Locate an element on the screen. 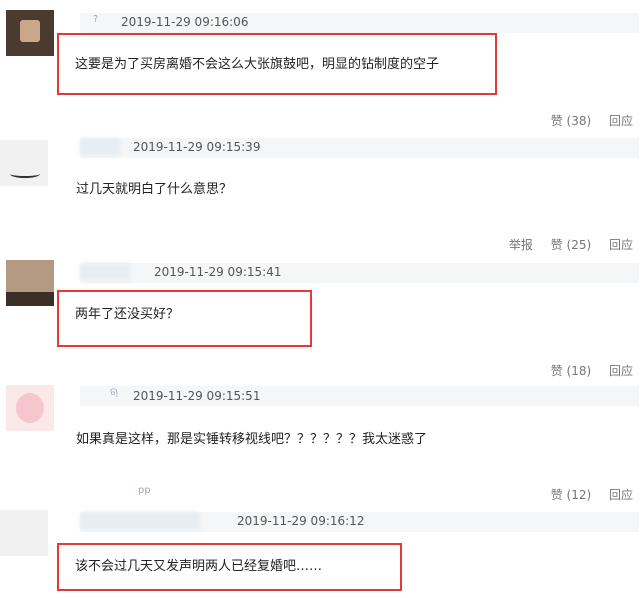  timestamp: 2019-11-29 09:16:12 is located at coordinates (301, 521).